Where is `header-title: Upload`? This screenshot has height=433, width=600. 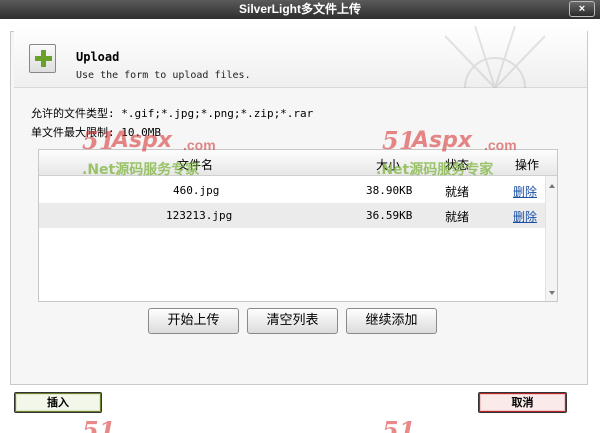 header-title: Upload is located at coordinates (98, 57).